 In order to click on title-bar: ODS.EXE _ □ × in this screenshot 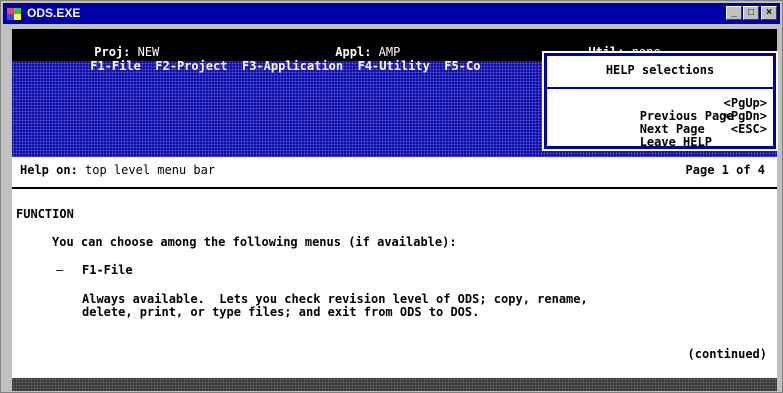, I will do `click(391, 13)`.